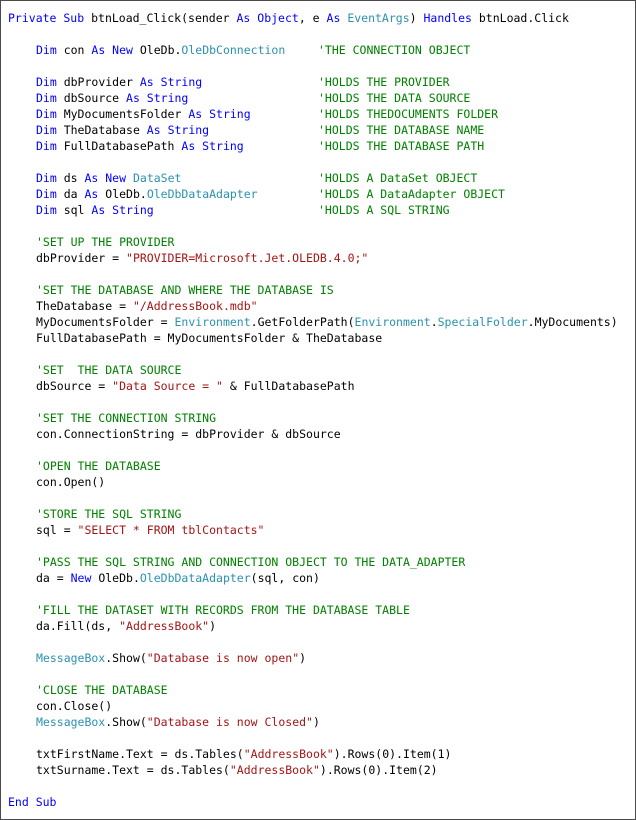 This screenshot has height=820, width=636. I want to click on code-token-type: SpecialFolder, so click(482, 322).